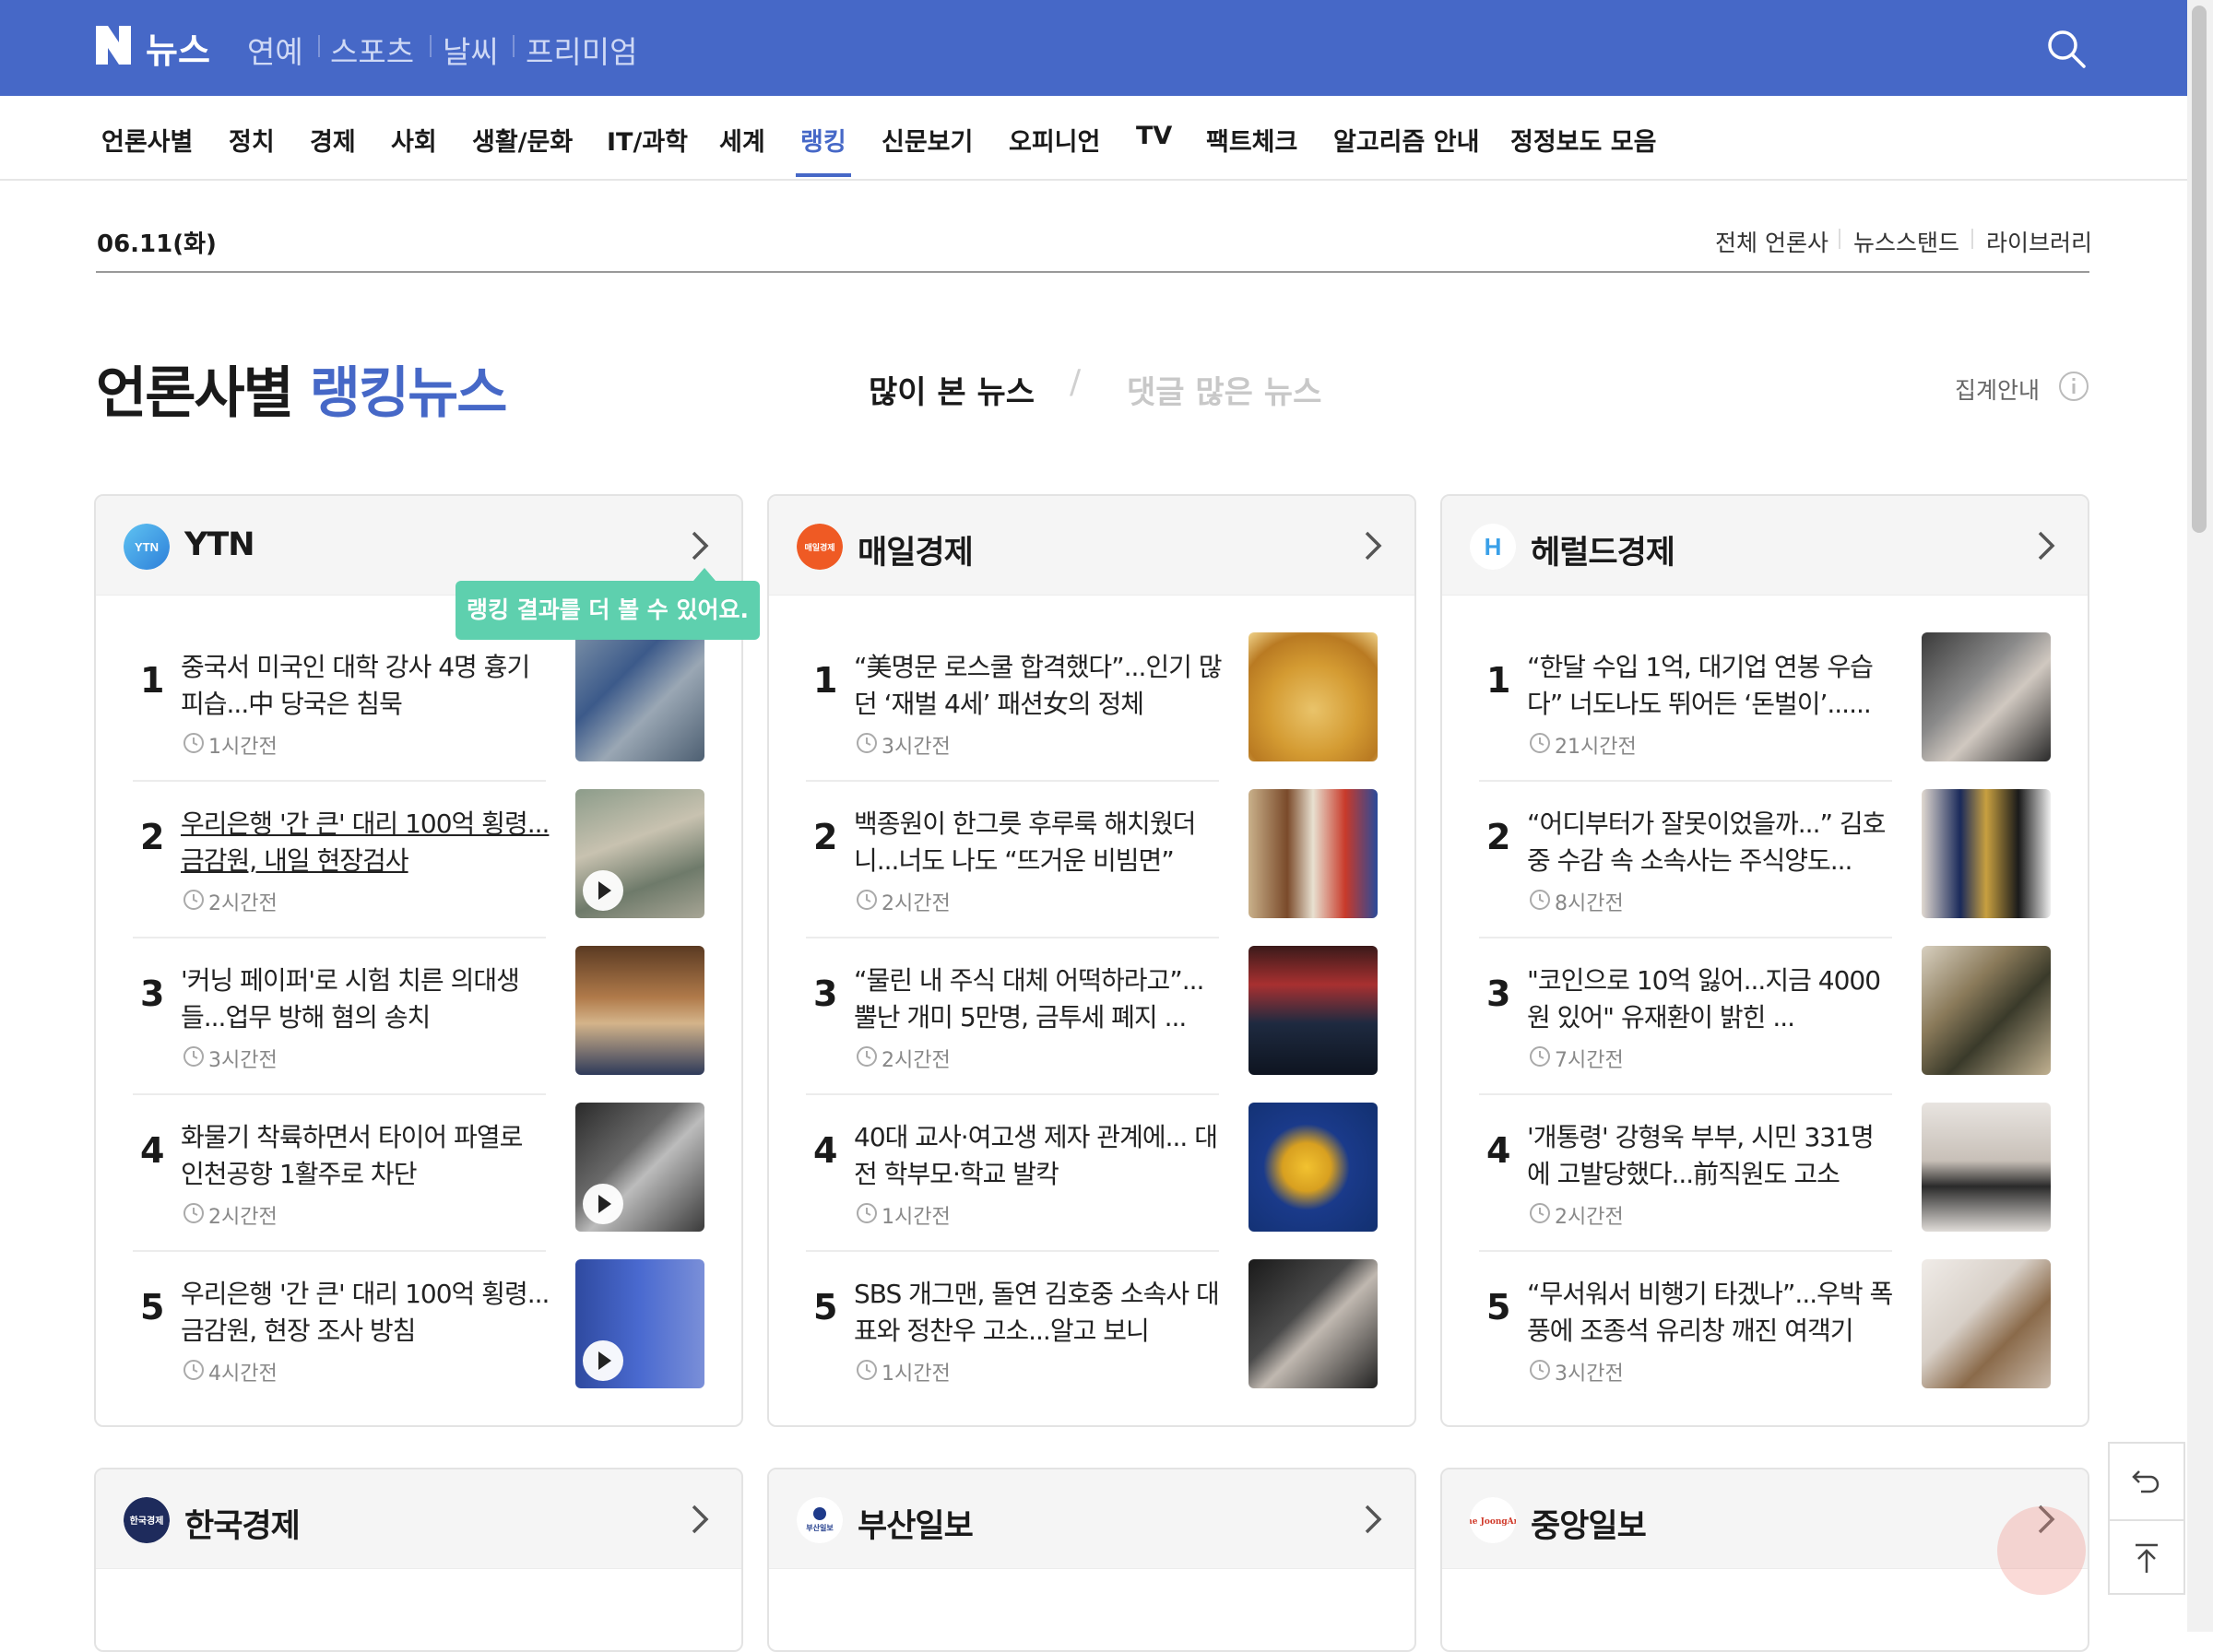 Image resolution: width=2213 pixels, height=1652 pixels. I want to click on ranking-item: 4 화물기 착륙하면서 타이어 파열로 인천공항 1활주로 차단 2시간전, so click(421, 1181).